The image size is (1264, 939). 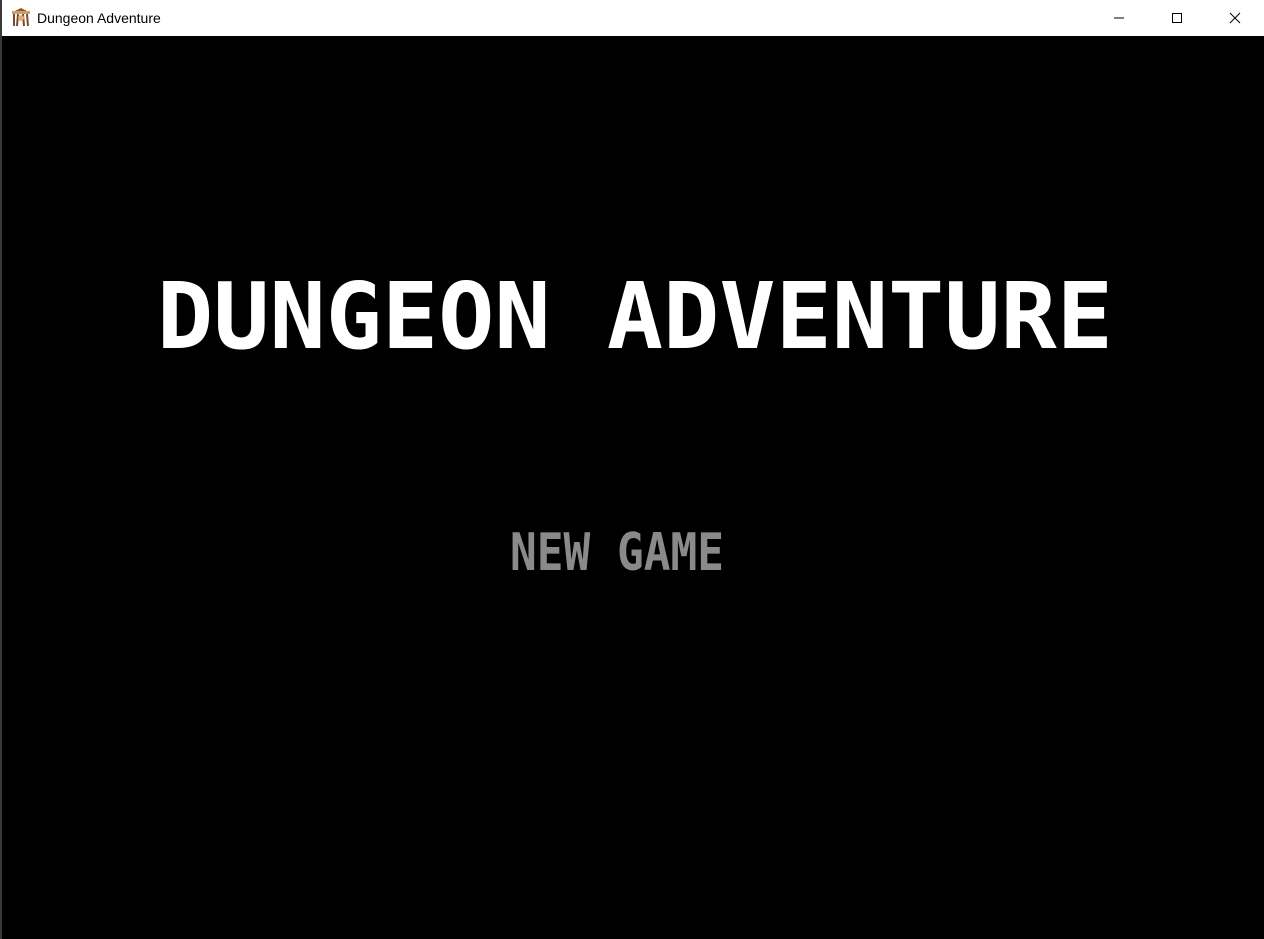 I want to click on window-title: Dungeon Adventure, so click(x=99, y=18).